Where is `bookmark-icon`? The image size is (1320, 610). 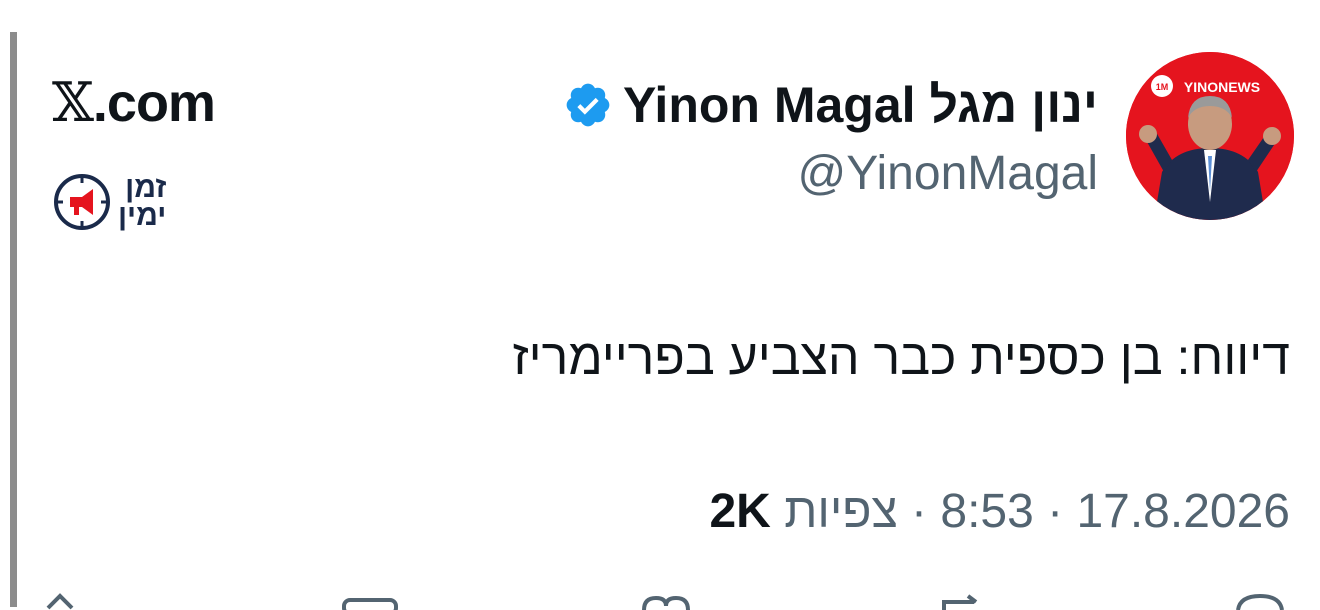 bookmark-icon is located at coordinates (370, 600).